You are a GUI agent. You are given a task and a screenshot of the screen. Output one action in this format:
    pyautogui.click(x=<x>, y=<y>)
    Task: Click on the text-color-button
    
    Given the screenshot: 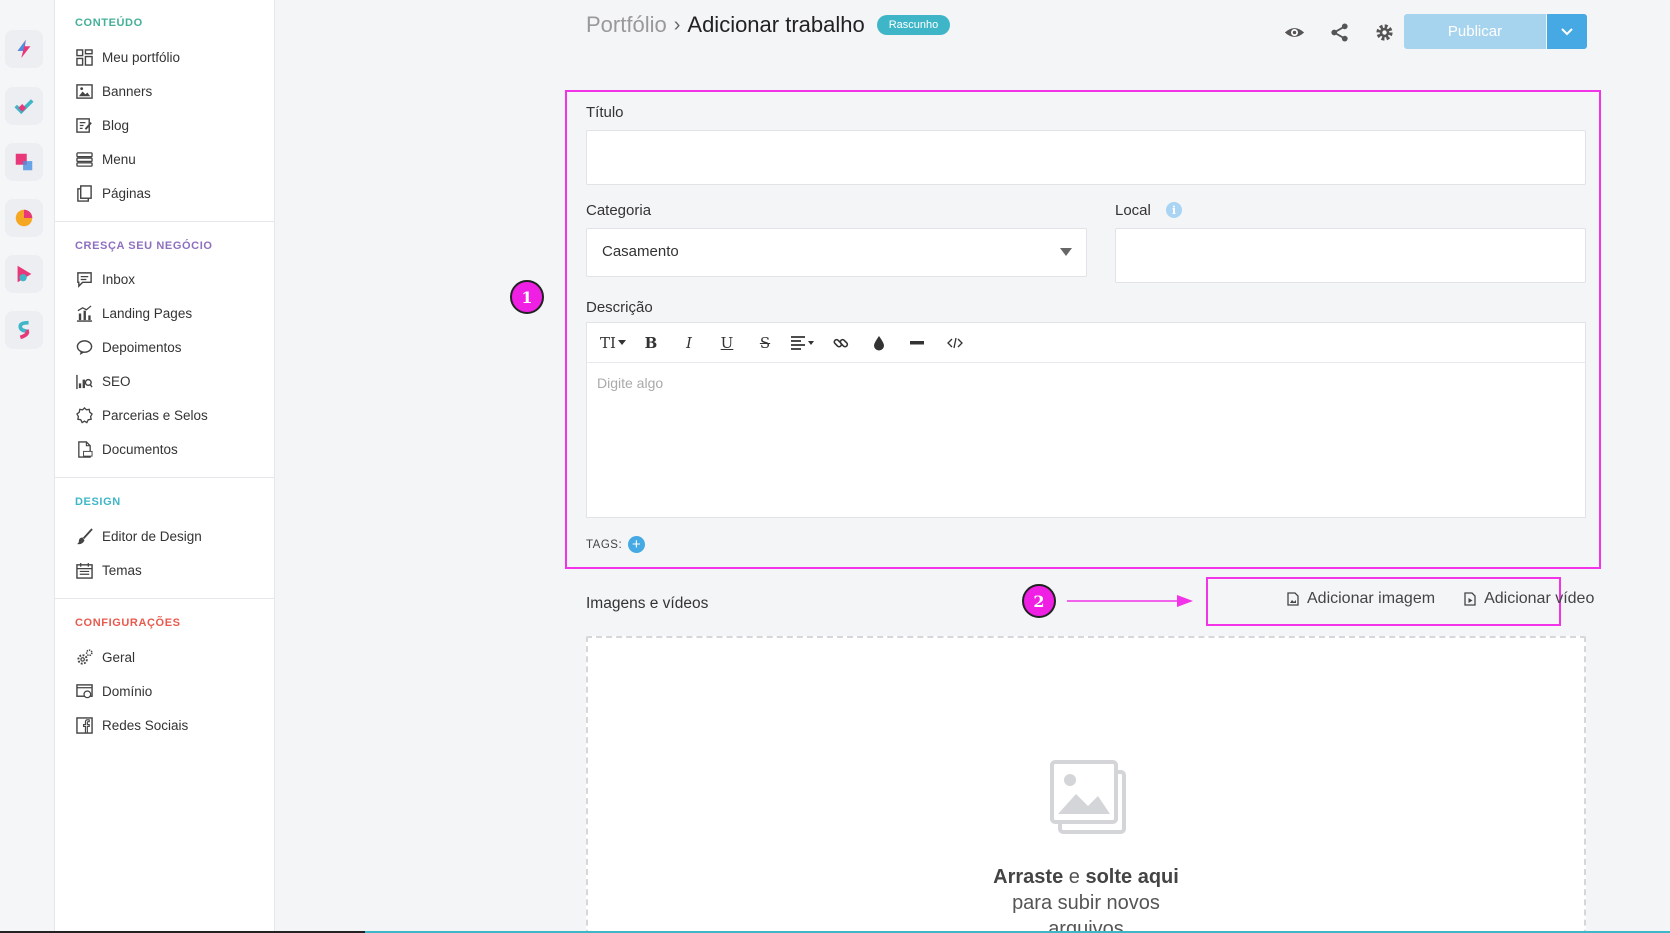 What is the action you would take?
    pyautogui.click(x=879, y=343)
    